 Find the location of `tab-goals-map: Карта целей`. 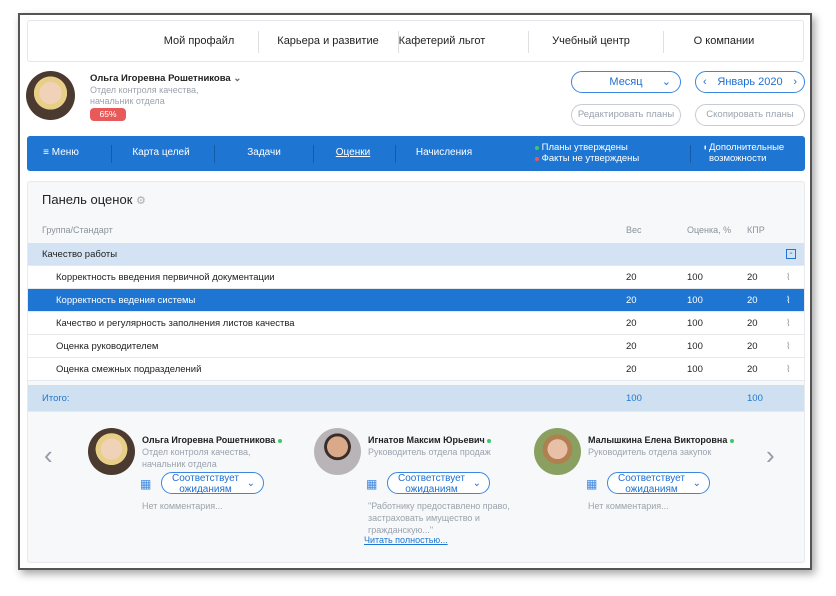

tab-goals-map: Карта целей is located at coordinates (160, 152).